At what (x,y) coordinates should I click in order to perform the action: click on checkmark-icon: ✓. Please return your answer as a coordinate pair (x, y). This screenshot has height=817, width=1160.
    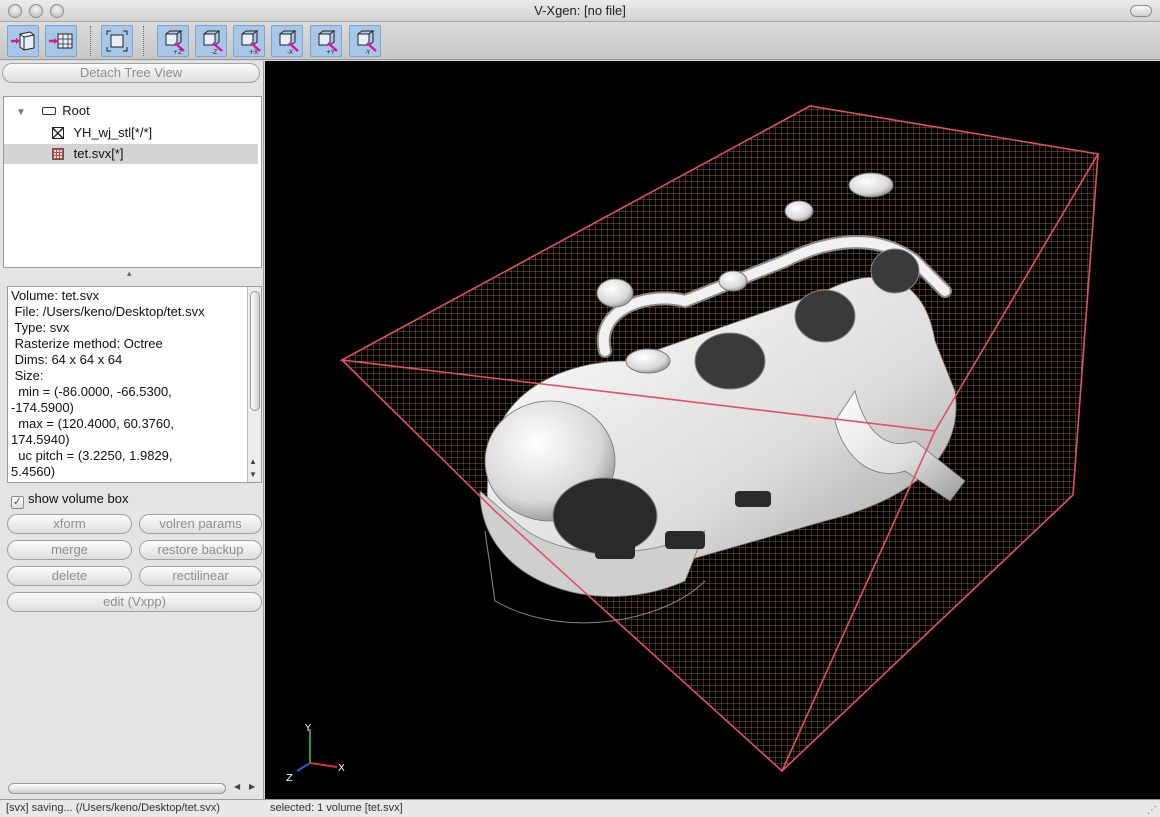
    Looking at the image, I should click on (17, 502).